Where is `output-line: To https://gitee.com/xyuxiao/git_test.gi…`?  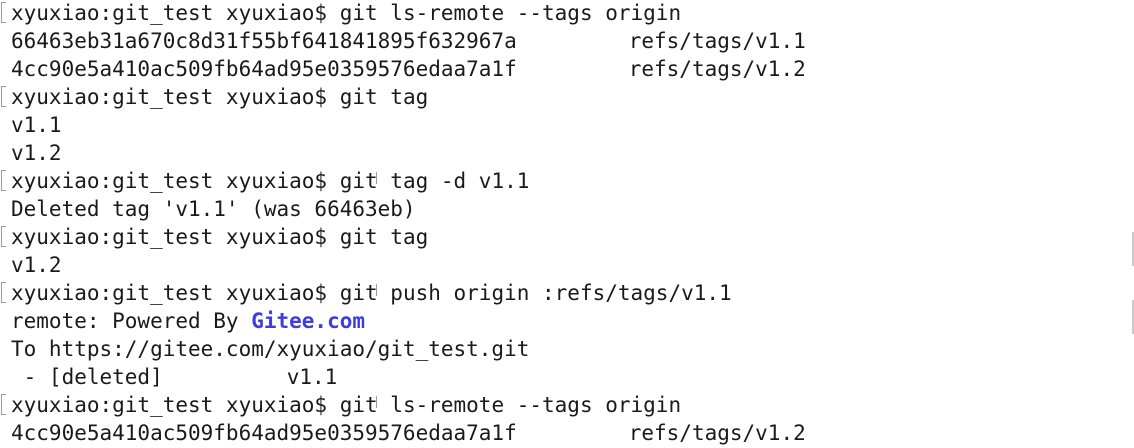
output-line: To https://gitee.com/xyuxiao/git_test.gi… is located at coordinates (270, 349).